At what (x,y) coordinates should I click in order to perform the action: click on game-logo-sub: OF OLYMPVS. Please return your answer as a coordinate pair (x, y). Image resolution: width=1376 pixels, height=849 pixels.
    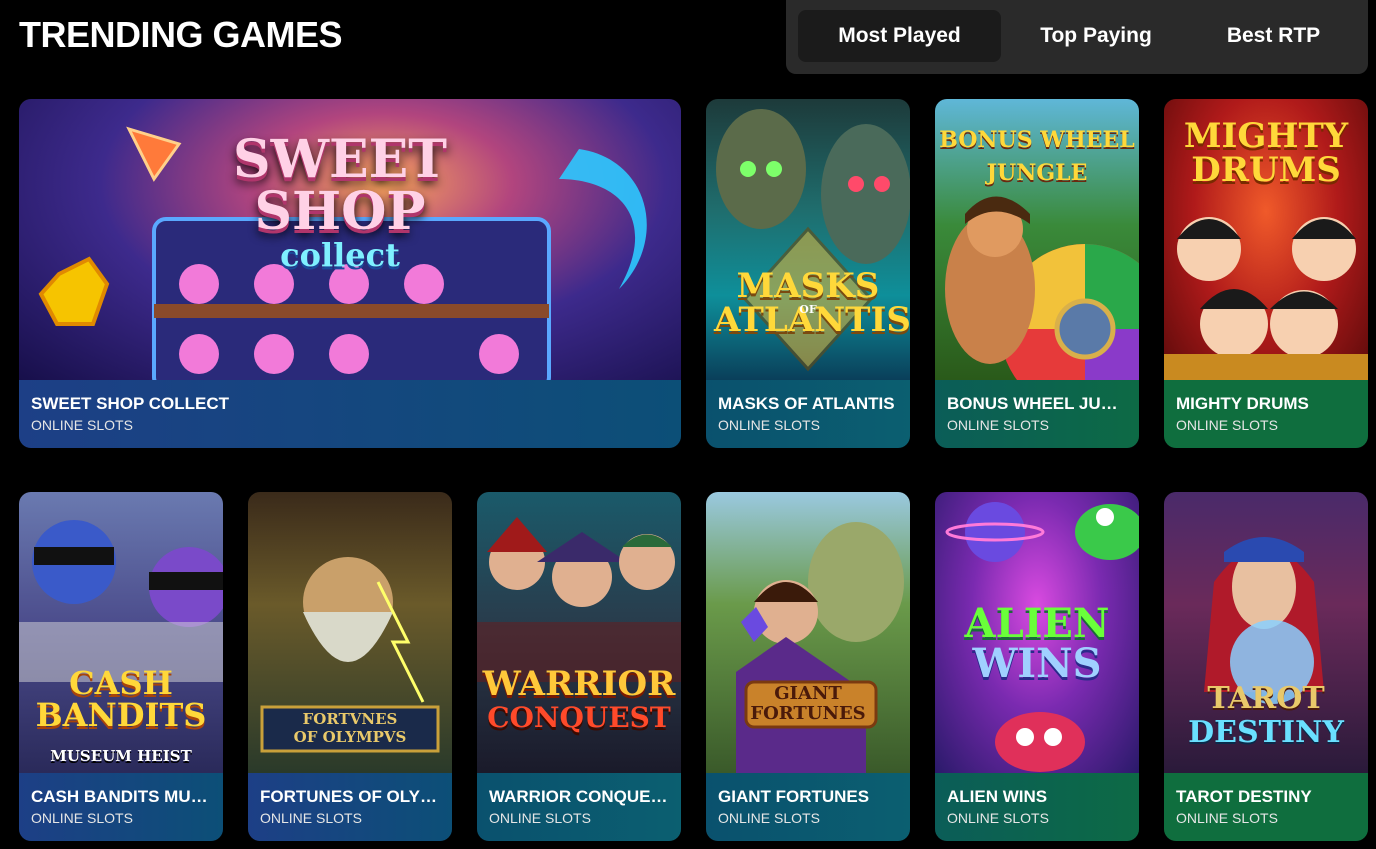
    Looking at the image, I should click on (350, 737).